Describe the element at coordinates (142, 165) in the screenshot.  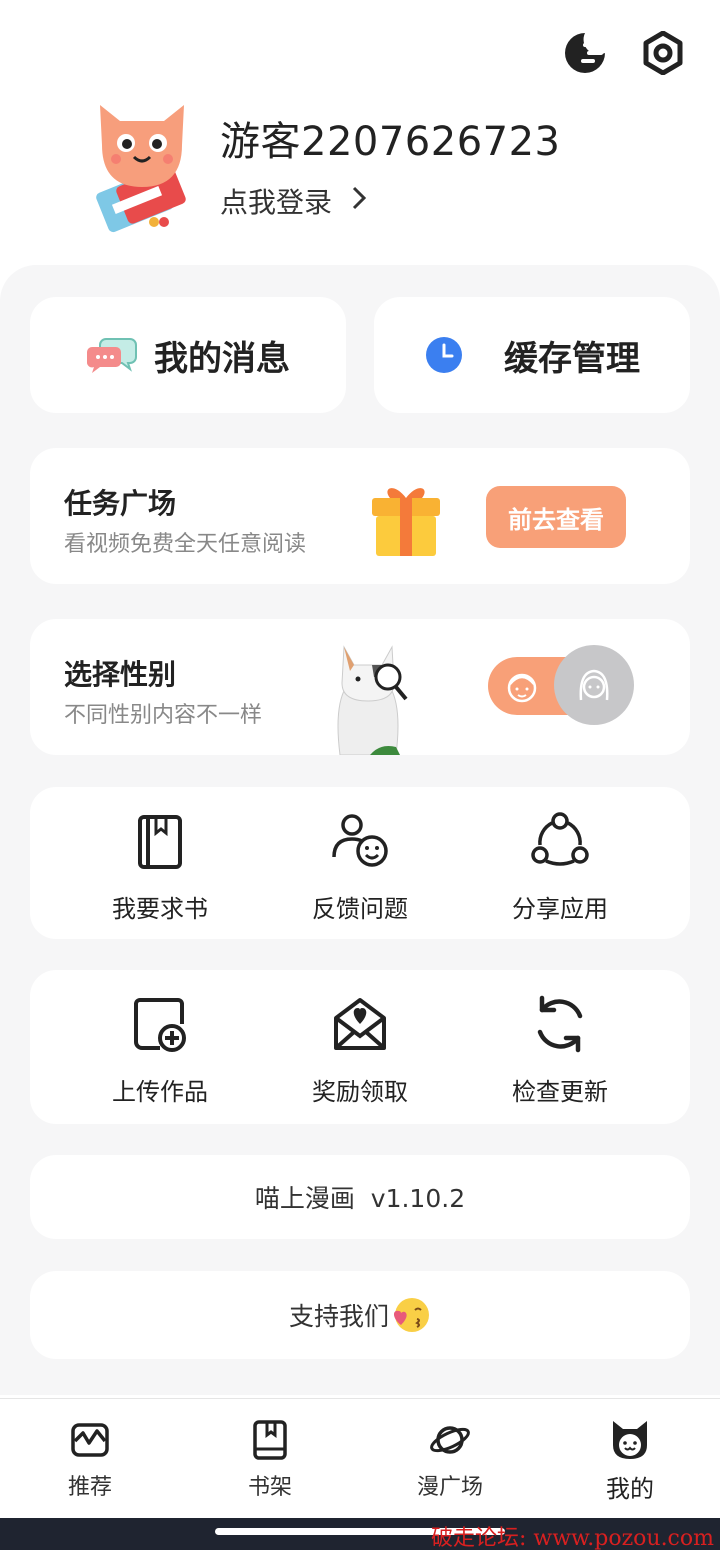
I see `avatar` at that location.